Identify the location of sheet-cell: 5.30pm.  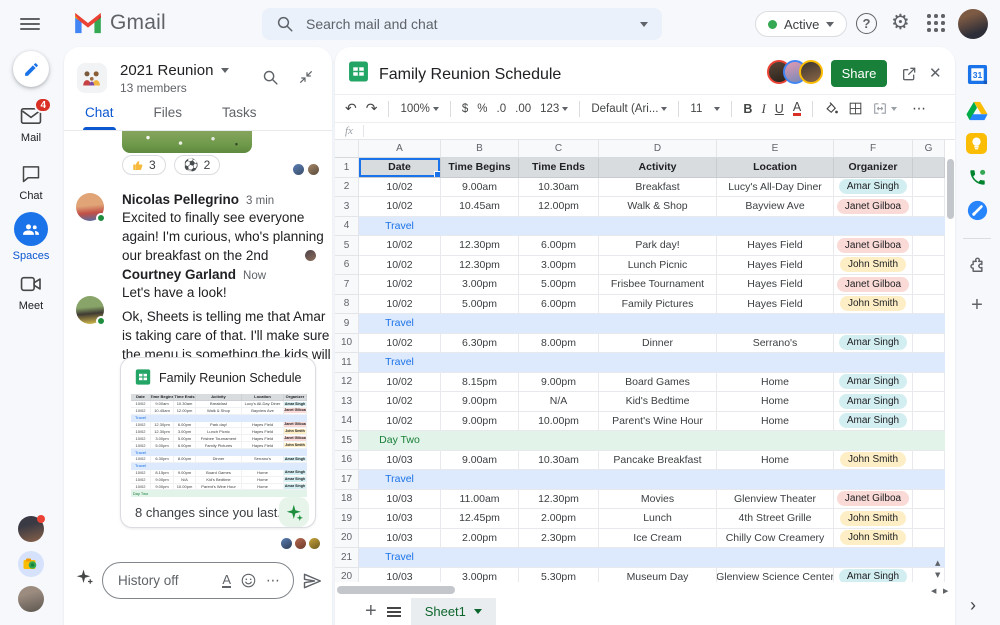
(559, 574).